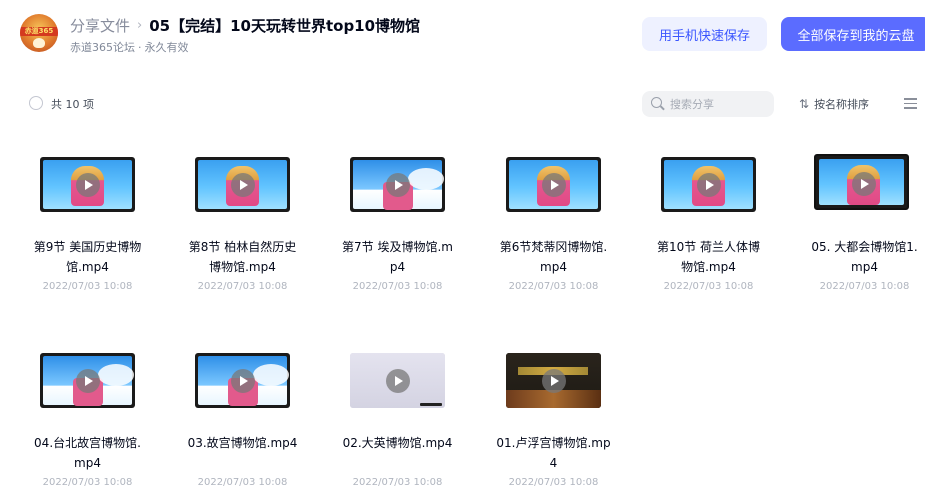 The width and height of the screenshot is (925, 503). Describe the element at coordinates (656, 102) in the screenshot. I see `search-icon` at that location.